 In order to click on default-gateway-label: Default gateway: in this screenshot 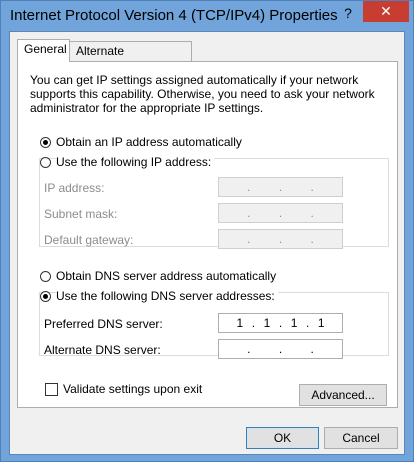, I will do `click(89, 240)`.